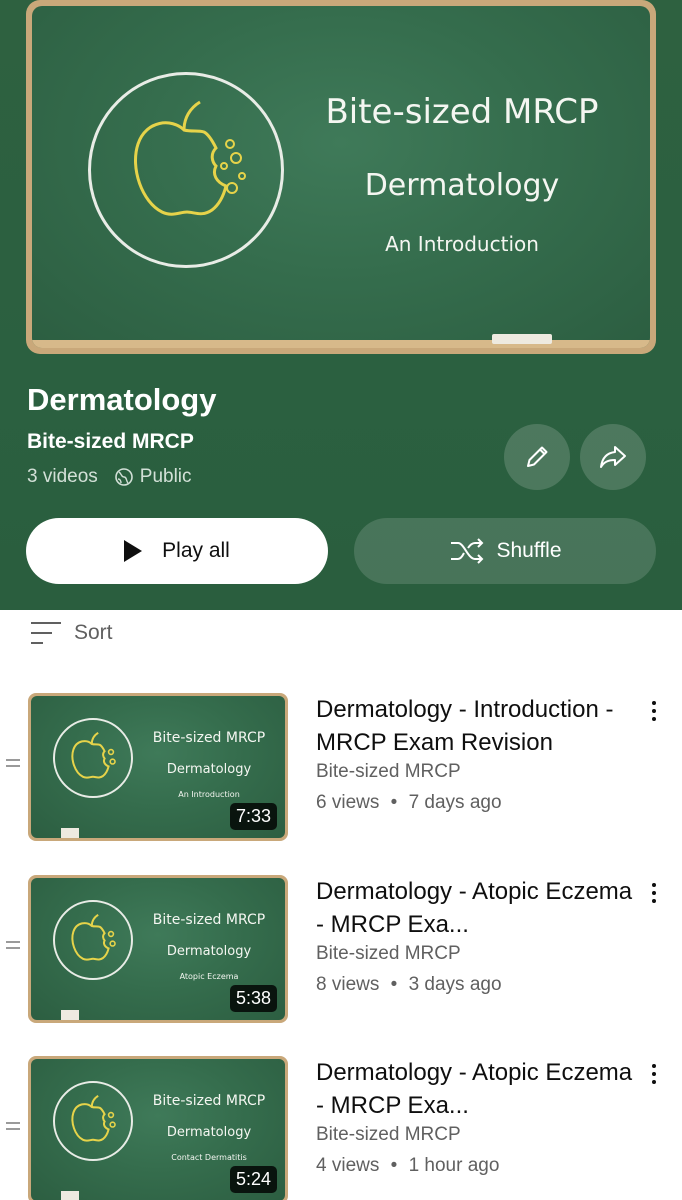 The image size is (682, 1200). What do you see at coordinates (209, 1157) in the screenshot?
I see `thumbnail-caption: Contact Dermatitis` at bounding box center [209, 1157].